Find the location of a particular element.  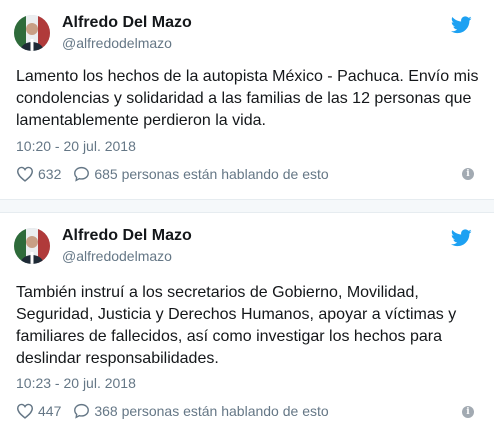

like-count: 447 is located at coordinates (50, 411).